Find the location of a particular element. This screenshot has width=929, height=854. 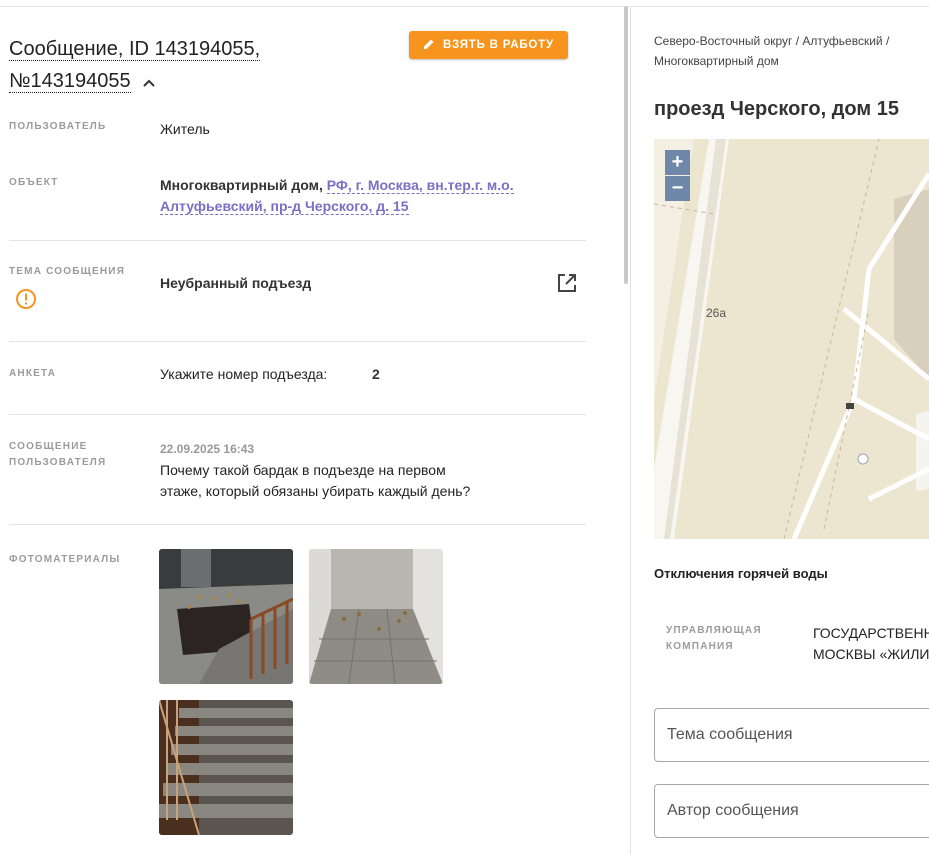

object-address-link-1: РФ, г. Москва, вн.тер.г. м.о. is located at coordinates (420, 185).